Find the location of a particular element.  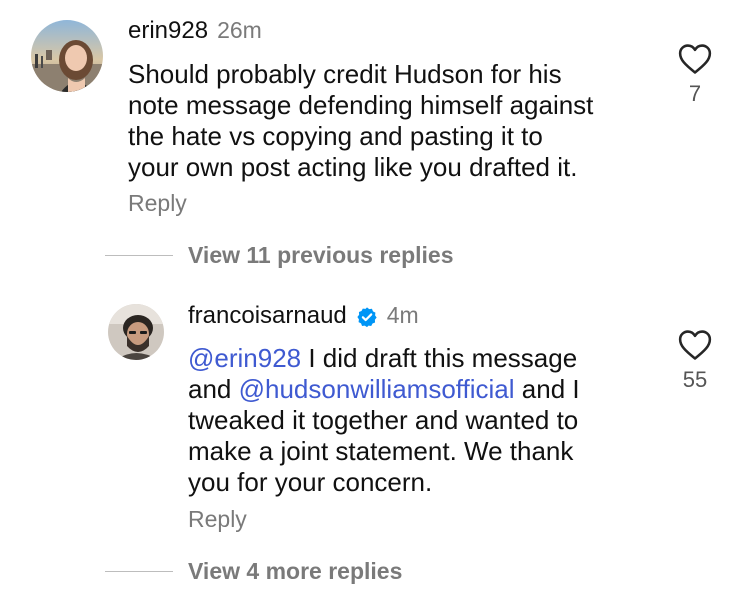

comment-line: make a joint statement. We thank is located at coordinates (381, 451).